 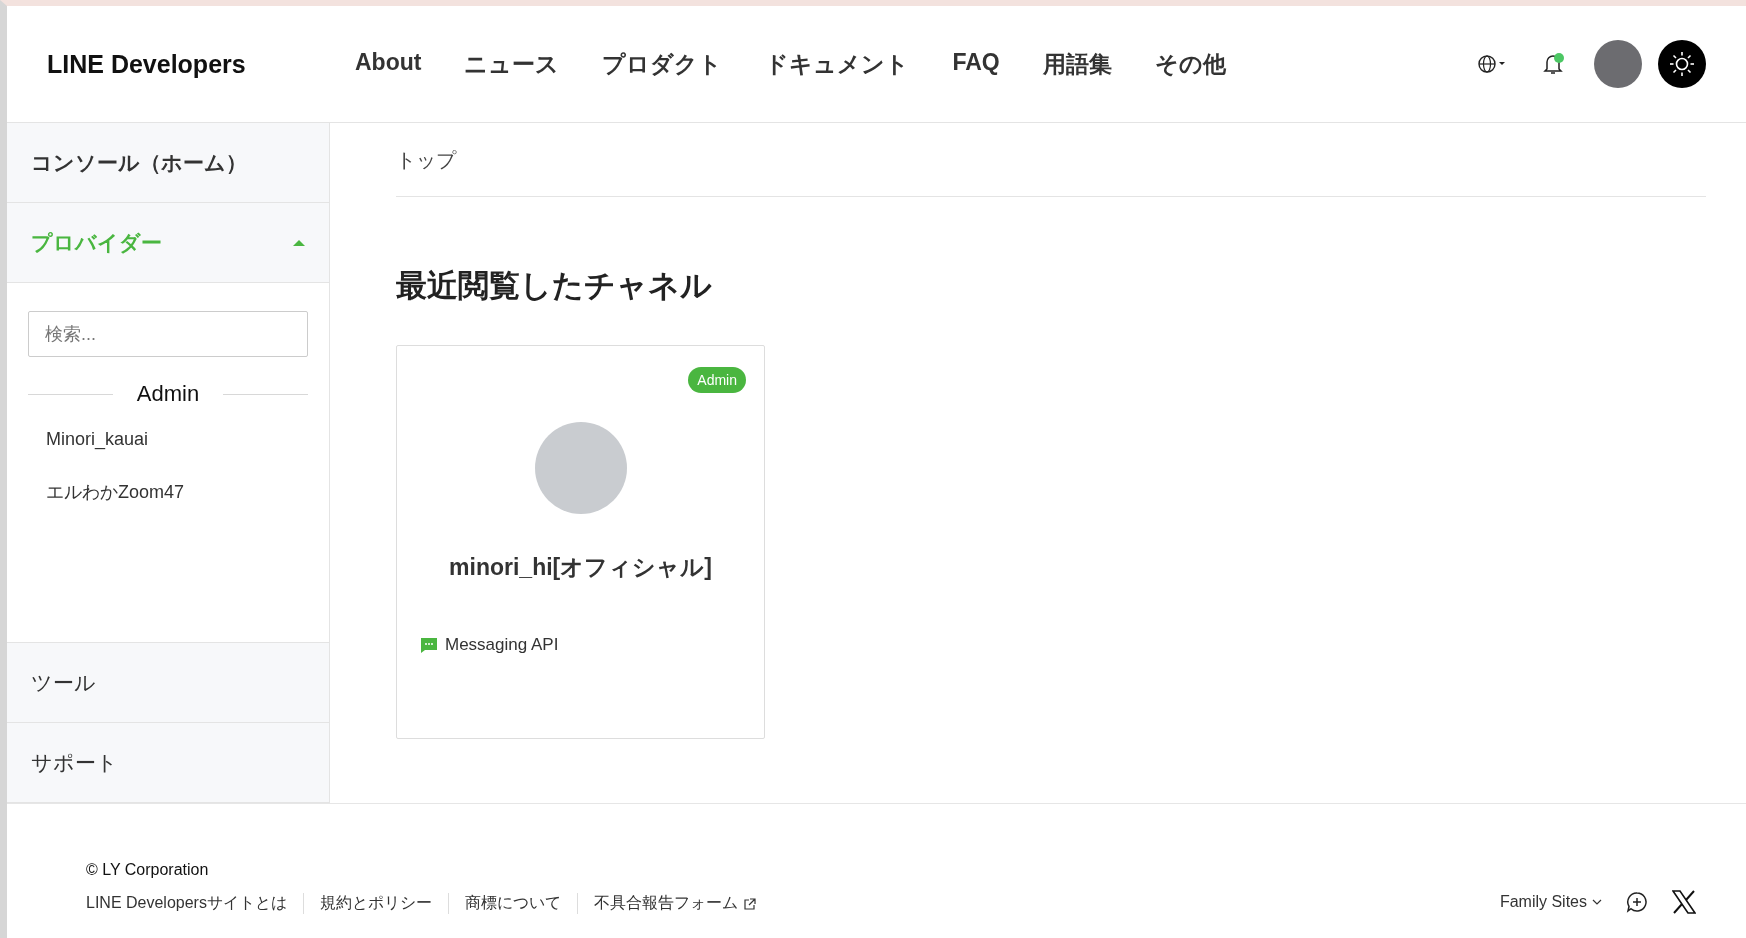 What do you see at coordinates (674, 903) in the screenshot?
I see `footer-link: 不具合報告フォーム` at bounding box center [674, 903].